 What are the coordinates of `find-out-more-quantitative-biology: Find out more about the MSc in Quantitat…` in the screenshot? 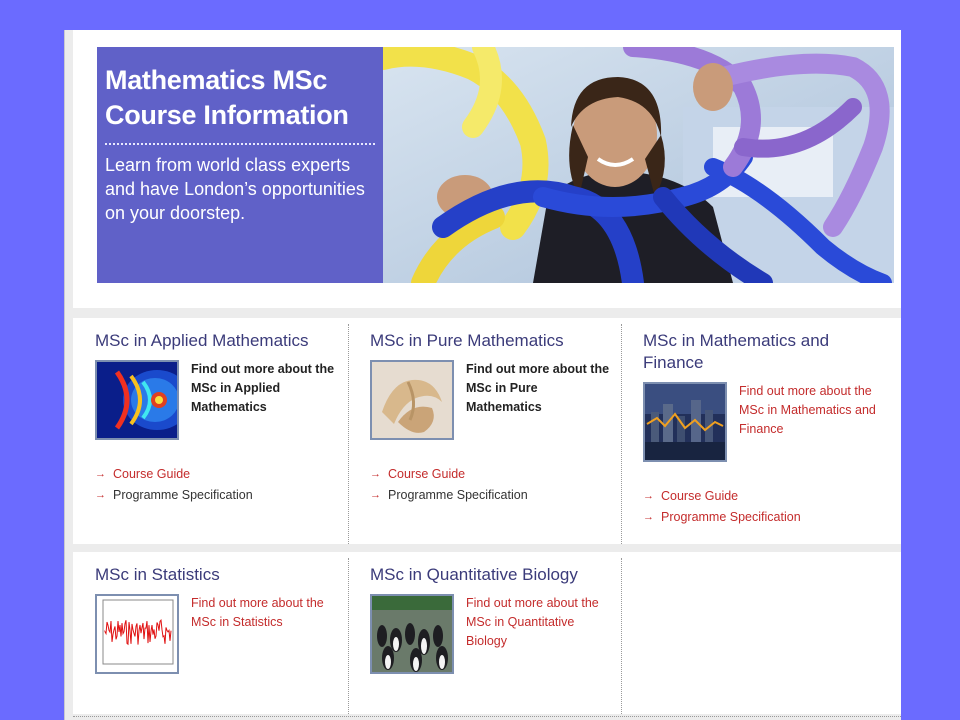 It's located at (538, 622).